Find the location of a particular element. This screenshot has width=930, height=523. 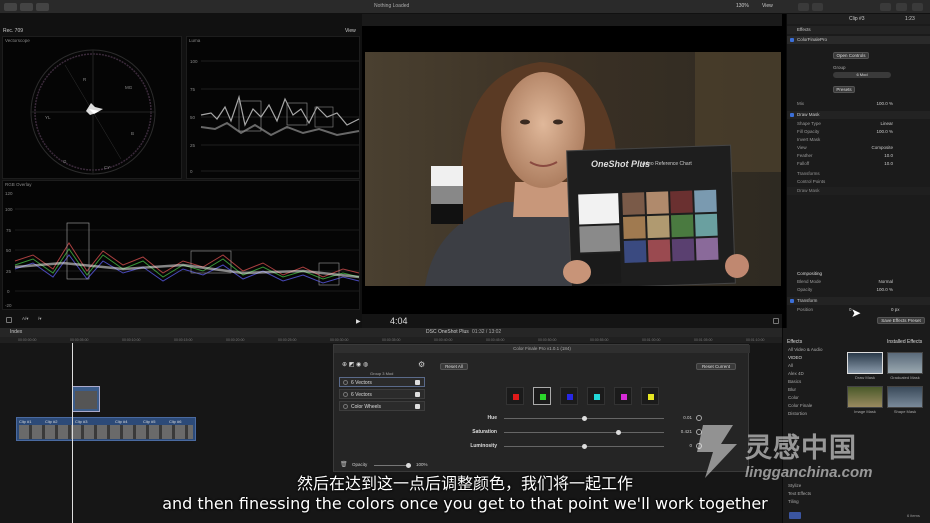

blend-mode-value: Normal is located at coordinates (885, 281).